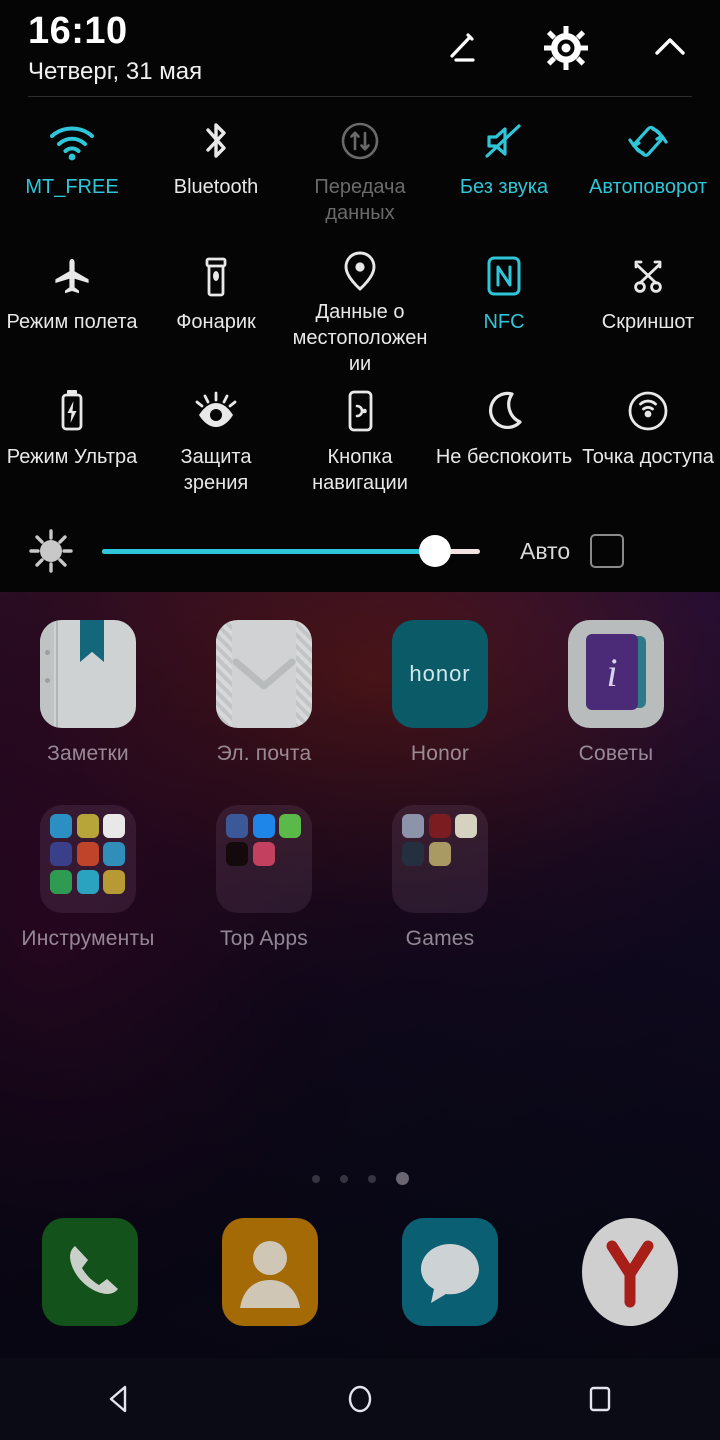 Image resolution: width=720 pixels, height=1440 pixels. I want to click on contacts-app-icon, so click(270, 1272).